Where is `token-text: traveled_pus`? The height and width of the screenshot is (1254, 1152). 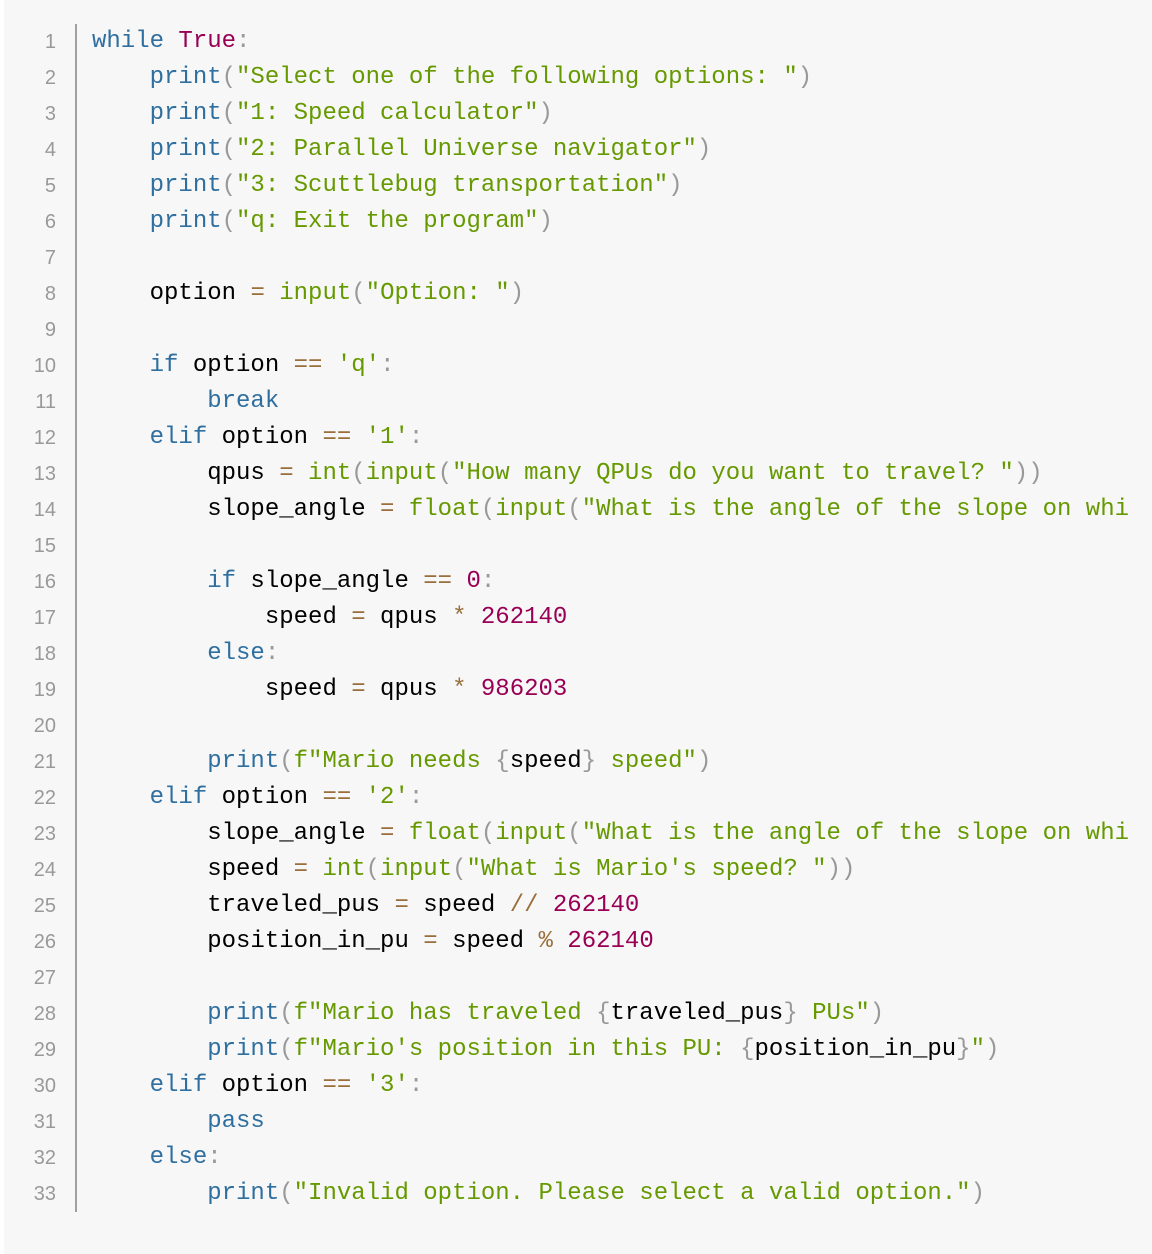 token-text: traveled_pus is located at coordinates (243, 905).